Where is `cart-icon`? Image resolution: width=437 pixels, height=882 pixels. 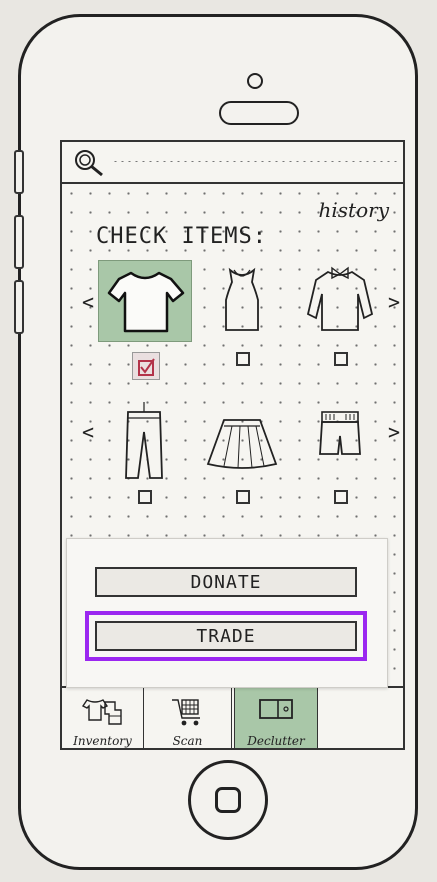 cart-icon is located at coordinates (185, 712).